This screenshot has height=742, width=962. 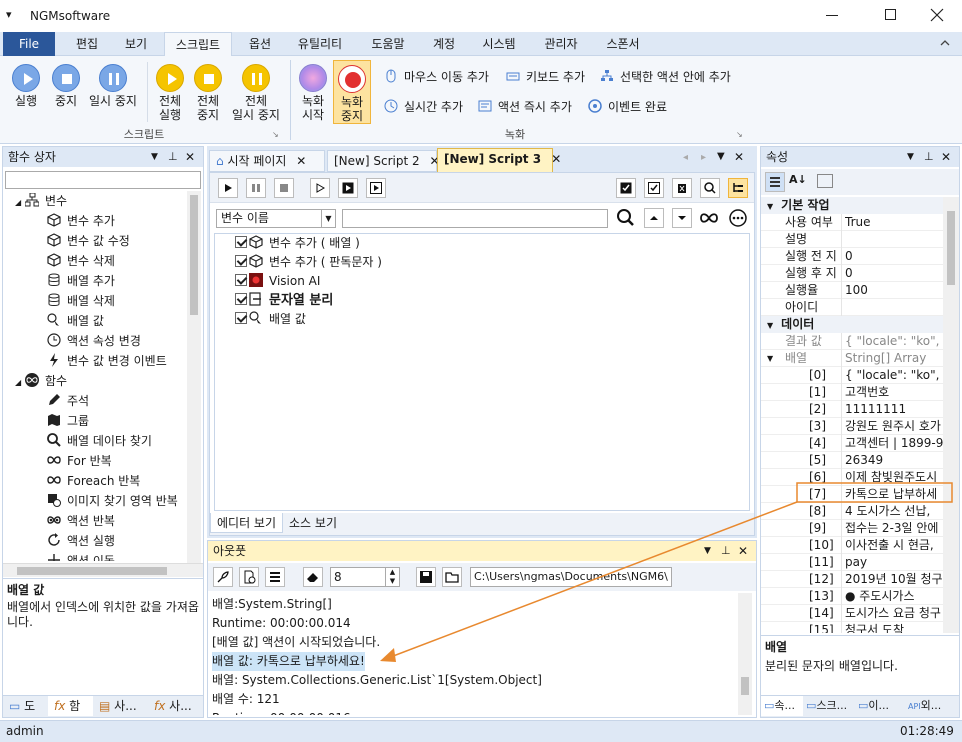 I want to click on collapse-icon: ▼, so click(x=770, y=325).